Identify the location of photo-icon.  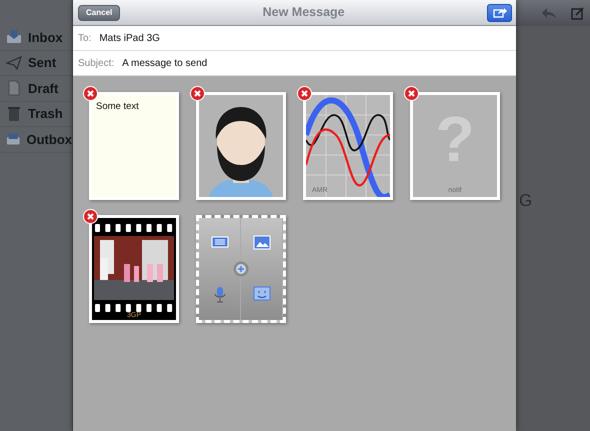
(261, 243).